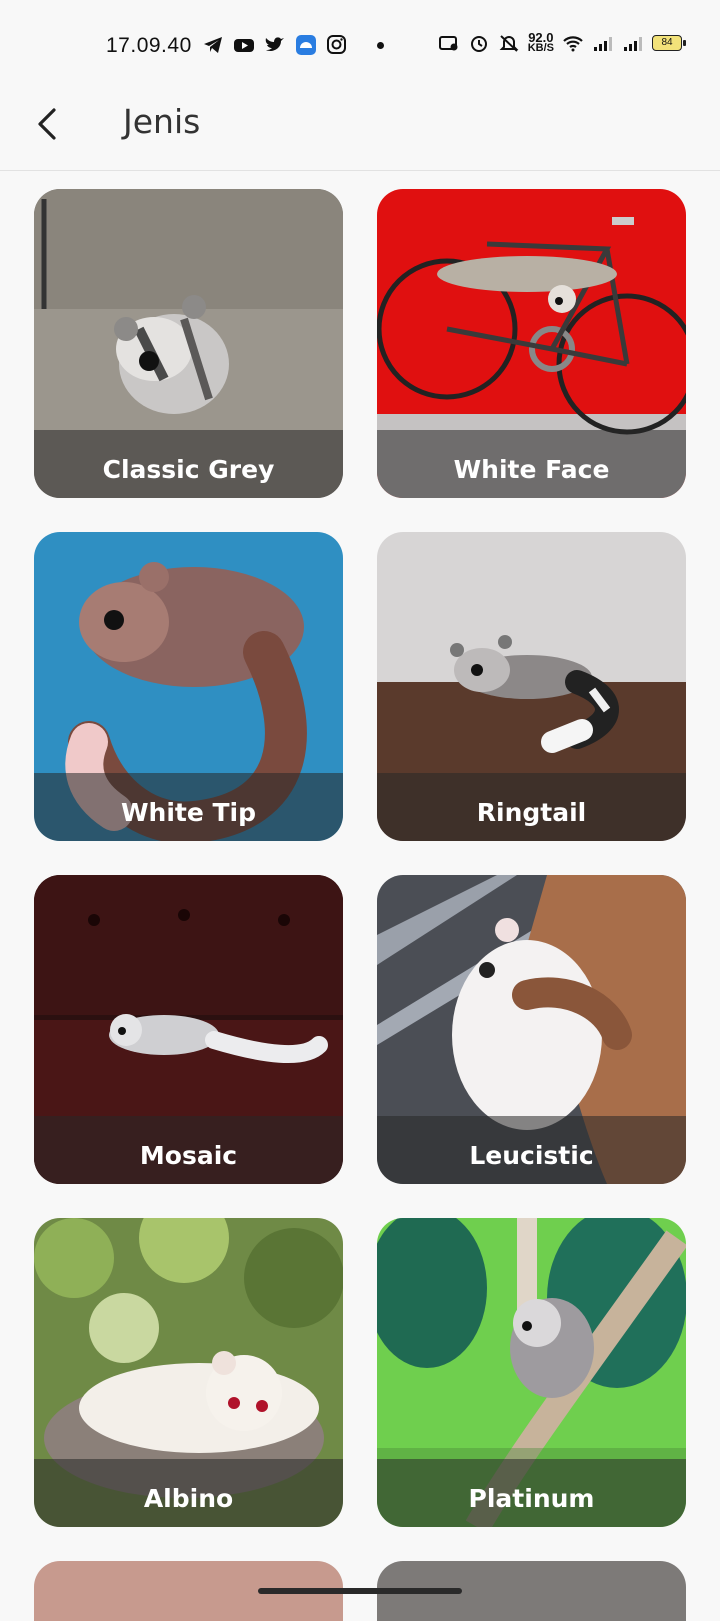 The width and height of the screenshot is (720, 1621). I want to click on twitter-icon, so click(274, 44).